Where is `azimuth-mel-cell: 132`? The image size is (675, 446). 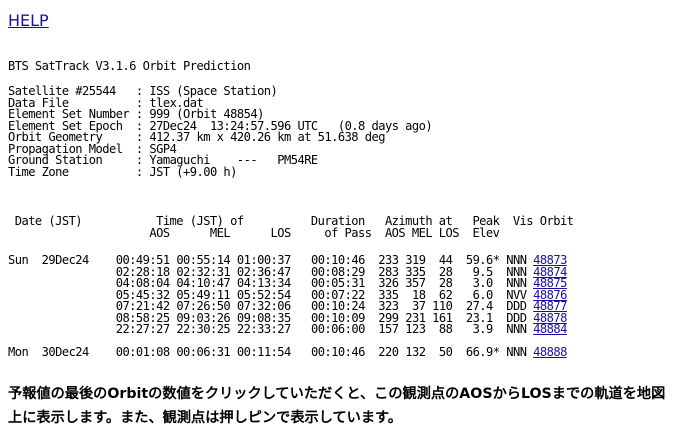
azimuth-mel-cell: 132 is located at coordinates (415, 352).